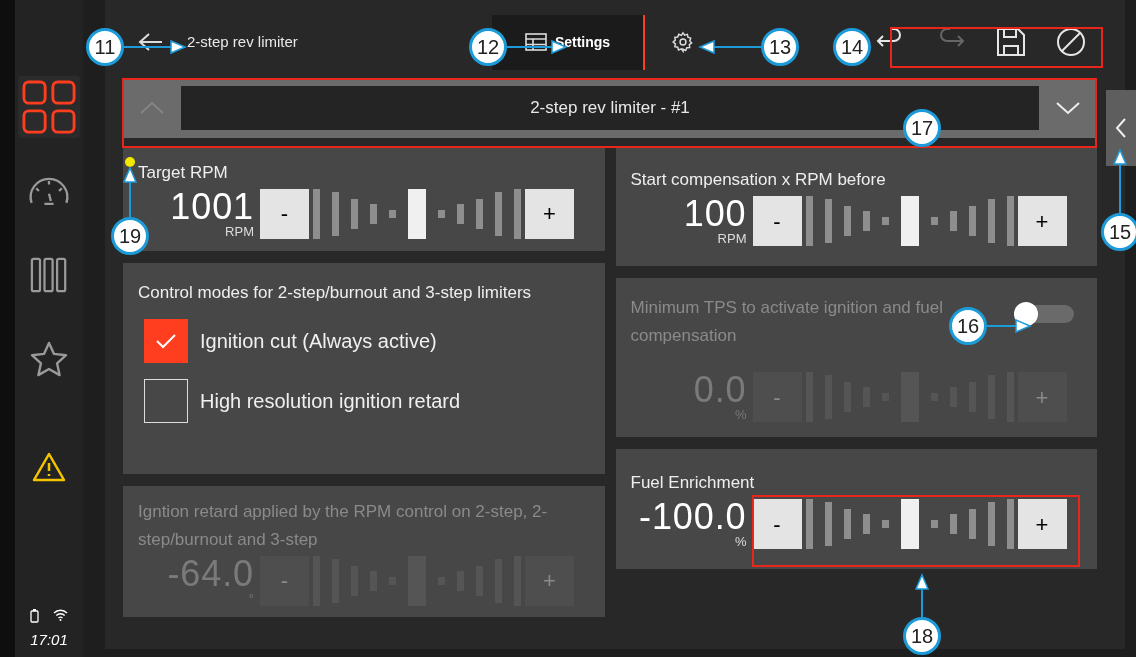 The height and width of the screenshot is (657, 1136). Describe the element at coordinates (343, 525) in the screenshot. I see `card-title: Igntion retard applied by the RPM control on 2-step, 2-step/burnout and 3-step` at that location.